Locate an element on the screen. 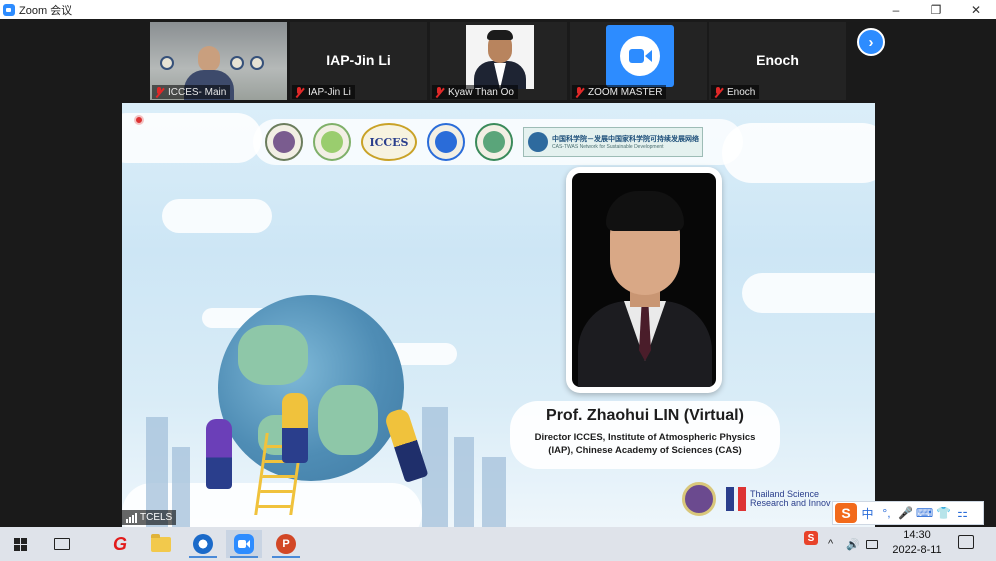 The width and height of the screenshot is (996, 561). ime-chinese-mode: 中 is located at coordinates (867, 513).